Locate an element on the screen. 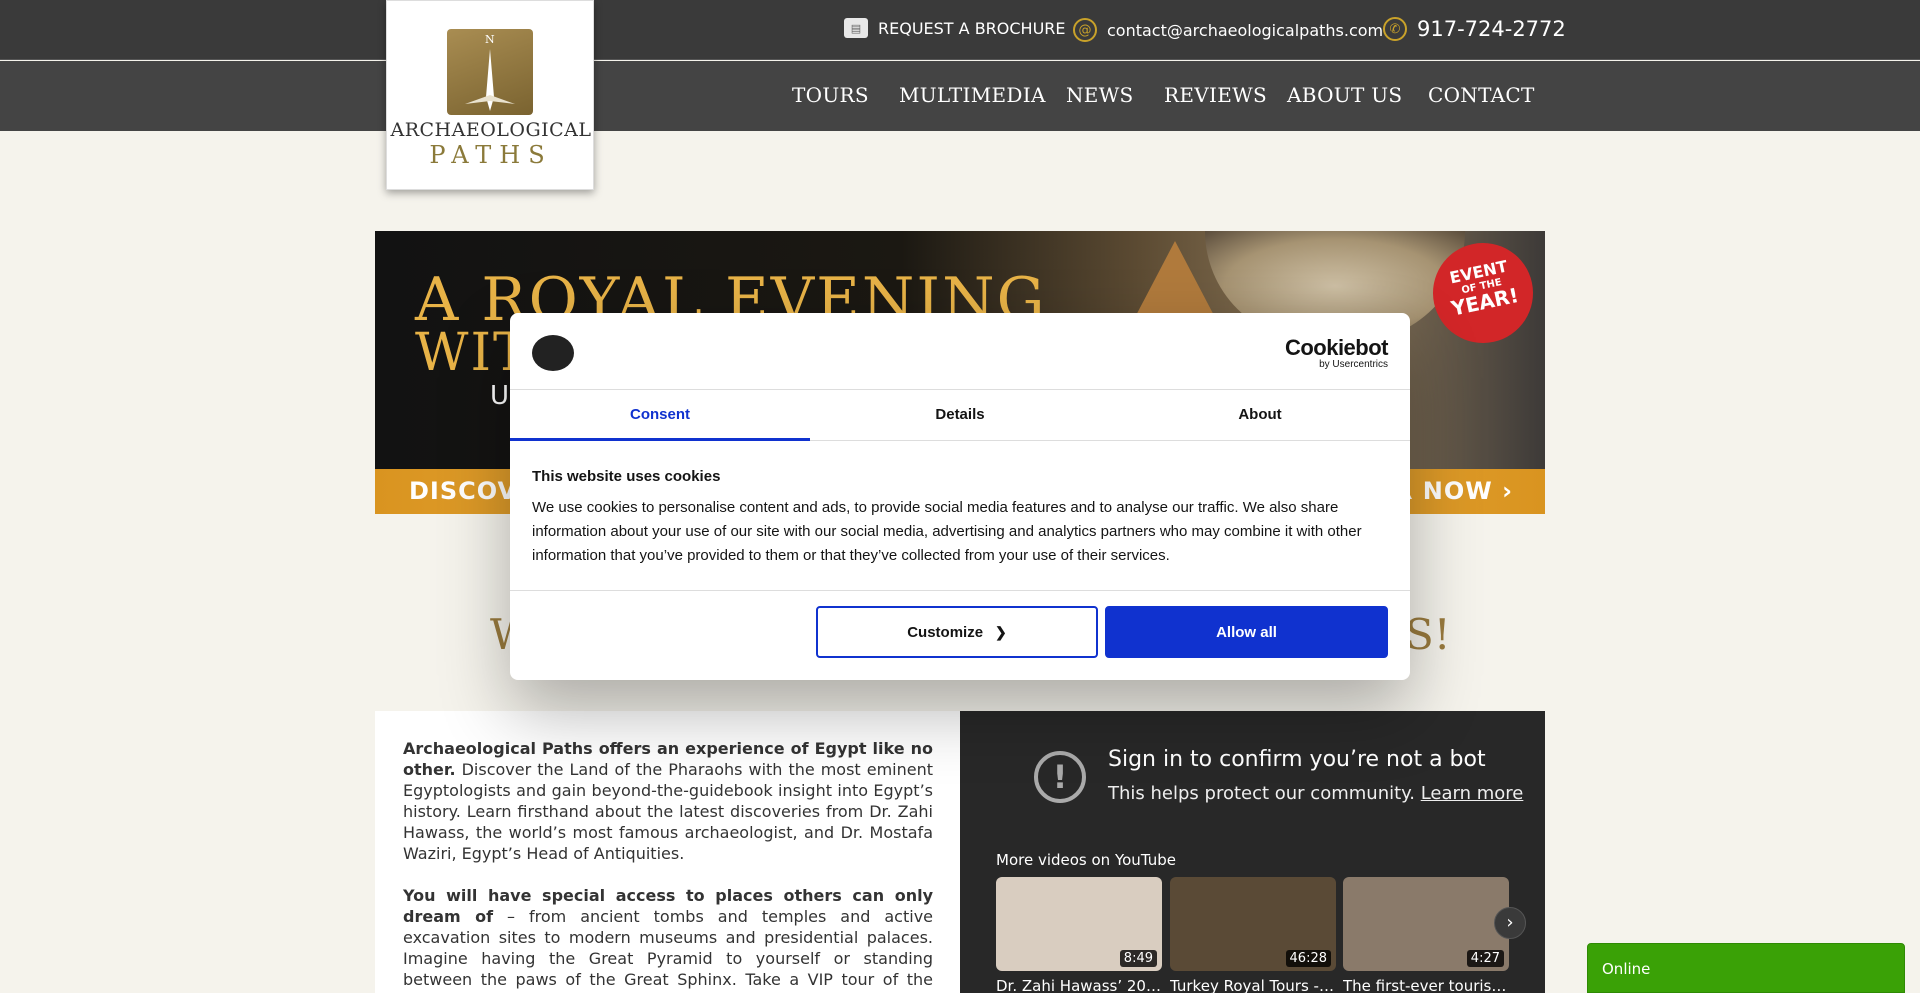 This screenshot has height=993, width=1920. banner-line3: U is located at coordinates (500, 396).